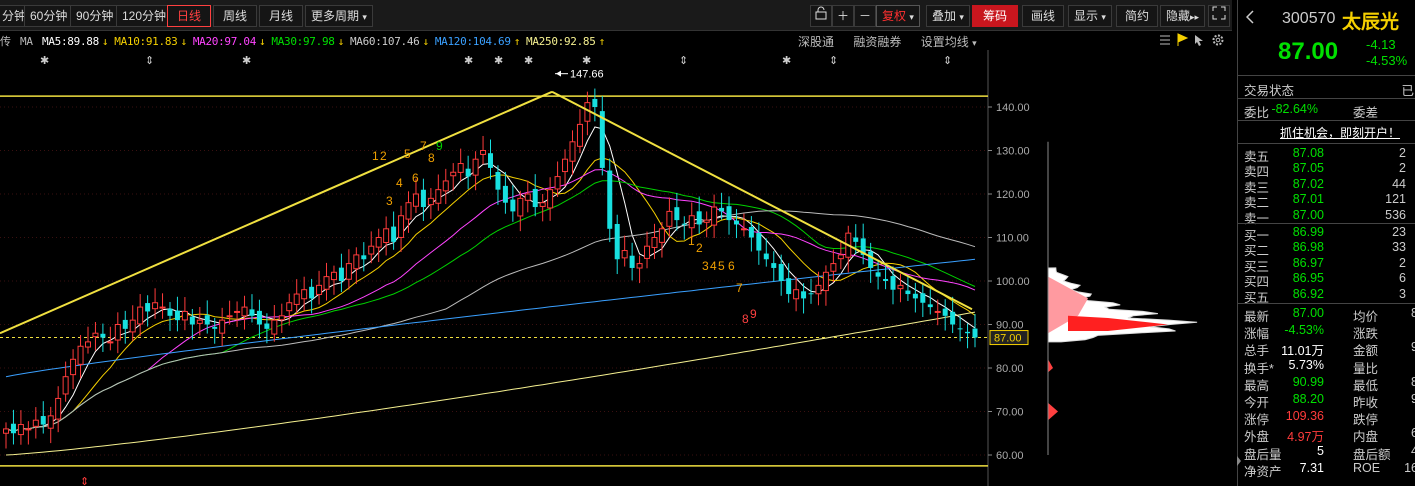 The image size is (1415, 486). What do you see at coordinates (1308, 199) in the screenshot?
I see `ask-level-price: 87.01` at bounding box center [1308, 199].